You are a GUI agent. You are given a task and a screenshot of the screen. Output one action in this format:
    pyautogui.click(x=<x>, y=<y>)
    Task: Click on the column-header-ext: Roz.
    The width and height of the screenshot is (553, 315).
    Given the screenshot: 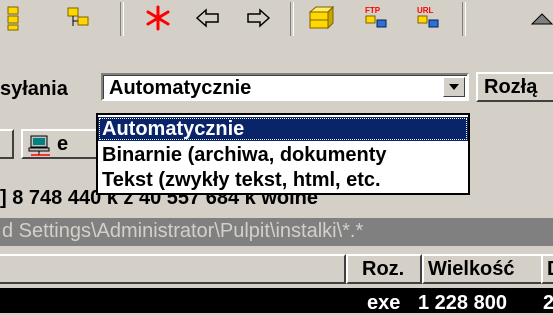 What is the action you would take?
    pyautogui.click(x=384, y=269)
    